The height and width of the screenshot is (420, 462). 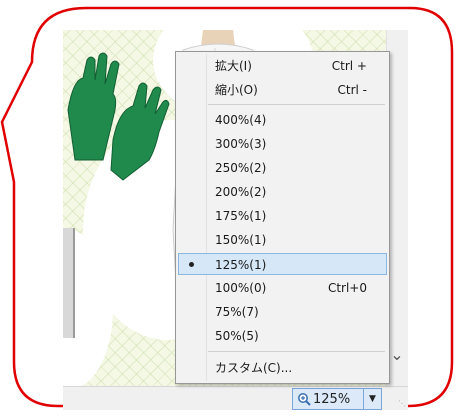 What do you see at coordinates (118, 116) in the screenshot?
I see `green-gloves-image` at bounding box center [118, 116].